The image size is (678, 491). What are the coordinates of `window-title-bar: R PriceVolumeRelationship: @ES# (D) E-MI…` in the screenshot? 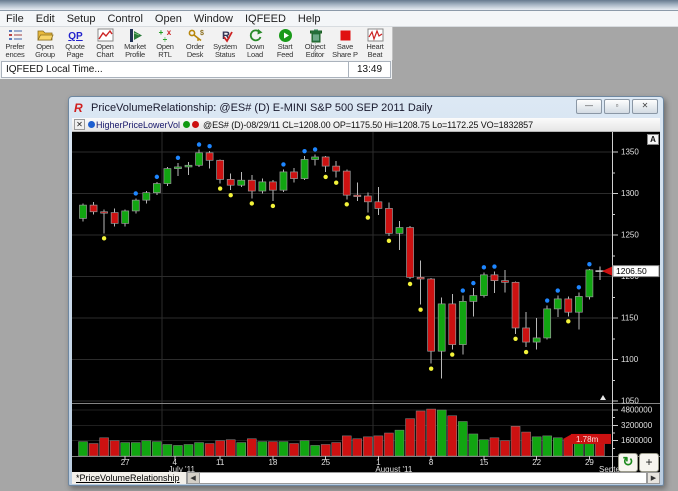 It's located at (366, 108).